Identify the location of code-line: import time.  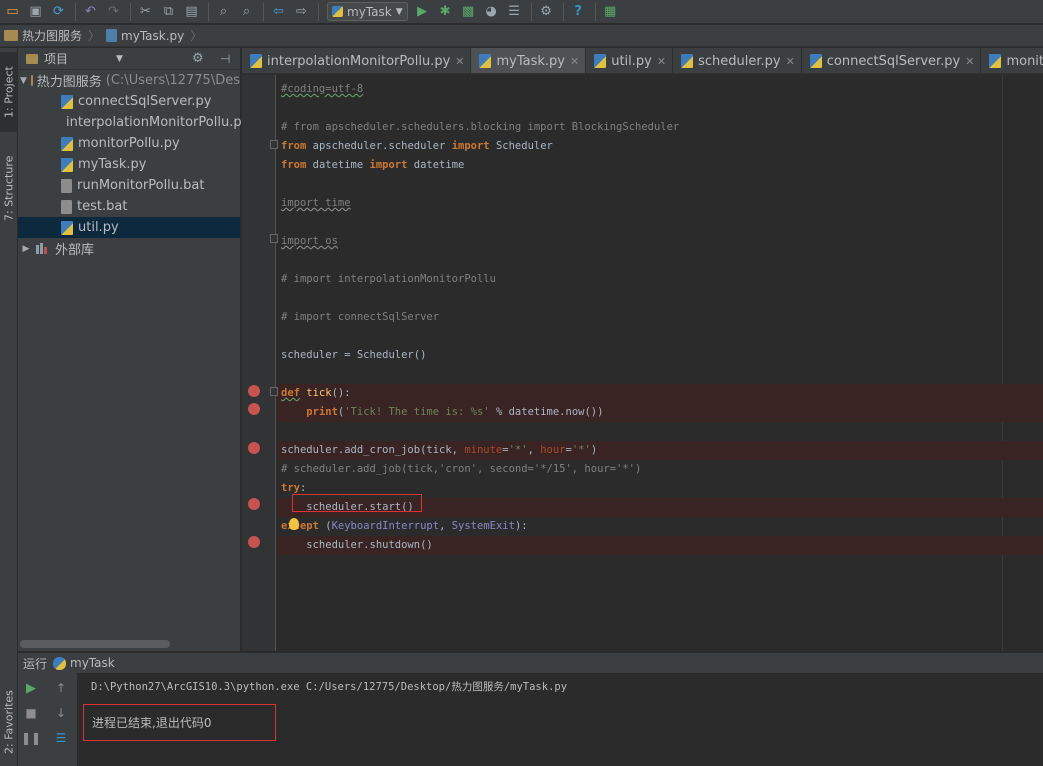
(660, 203).